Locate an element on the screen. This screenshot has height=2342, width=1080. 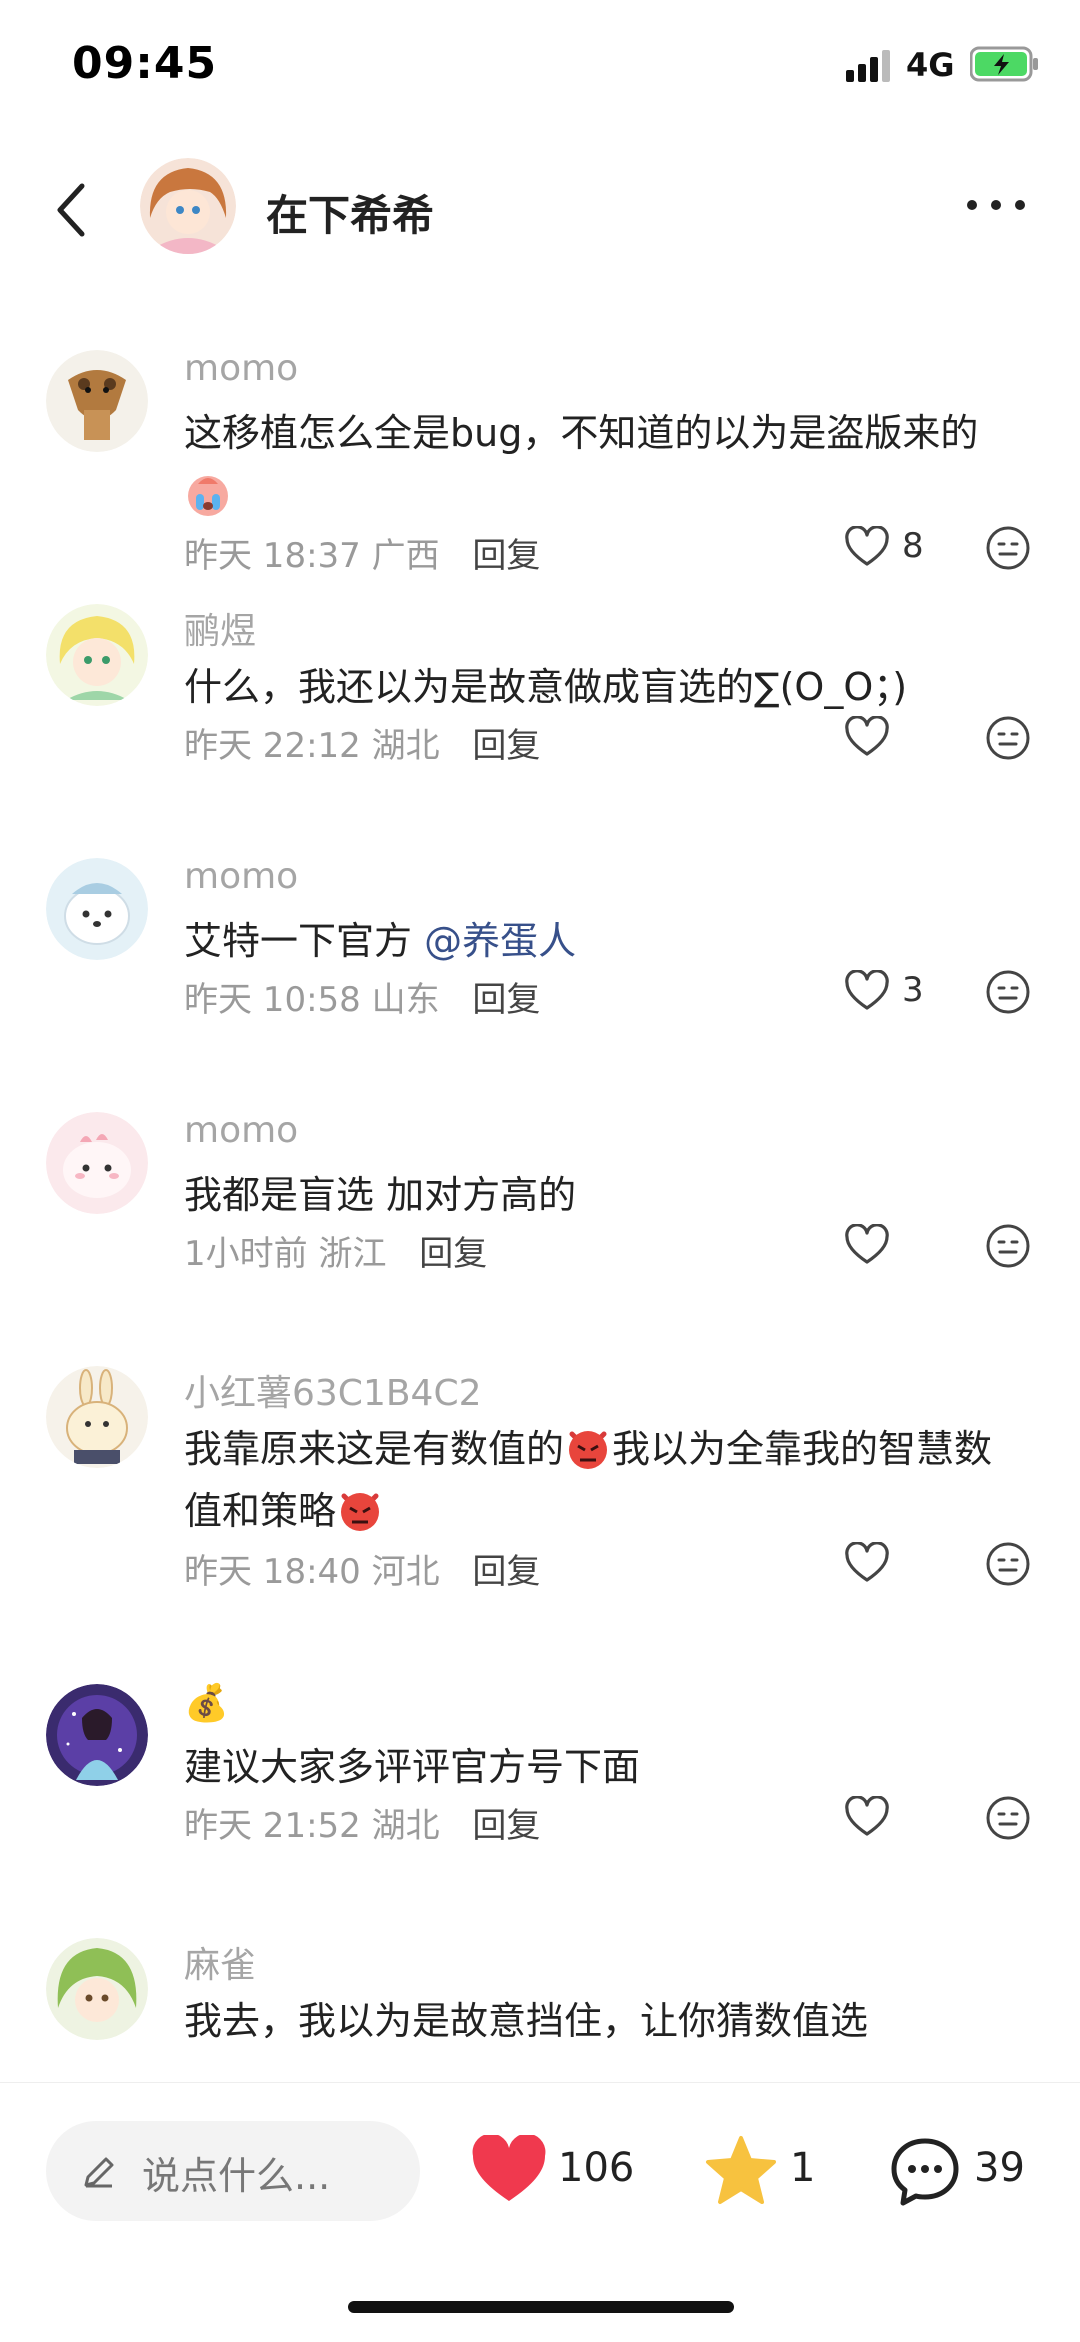
battery-icon is located at coordinates (1004, 64).